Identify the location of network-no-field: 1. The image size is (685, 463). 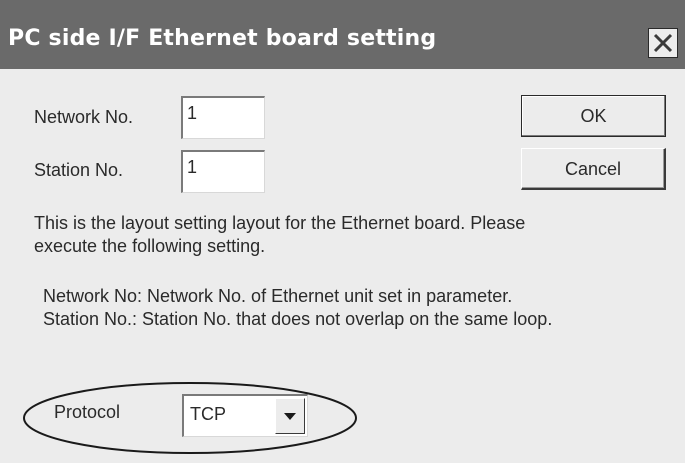
(223, 117).